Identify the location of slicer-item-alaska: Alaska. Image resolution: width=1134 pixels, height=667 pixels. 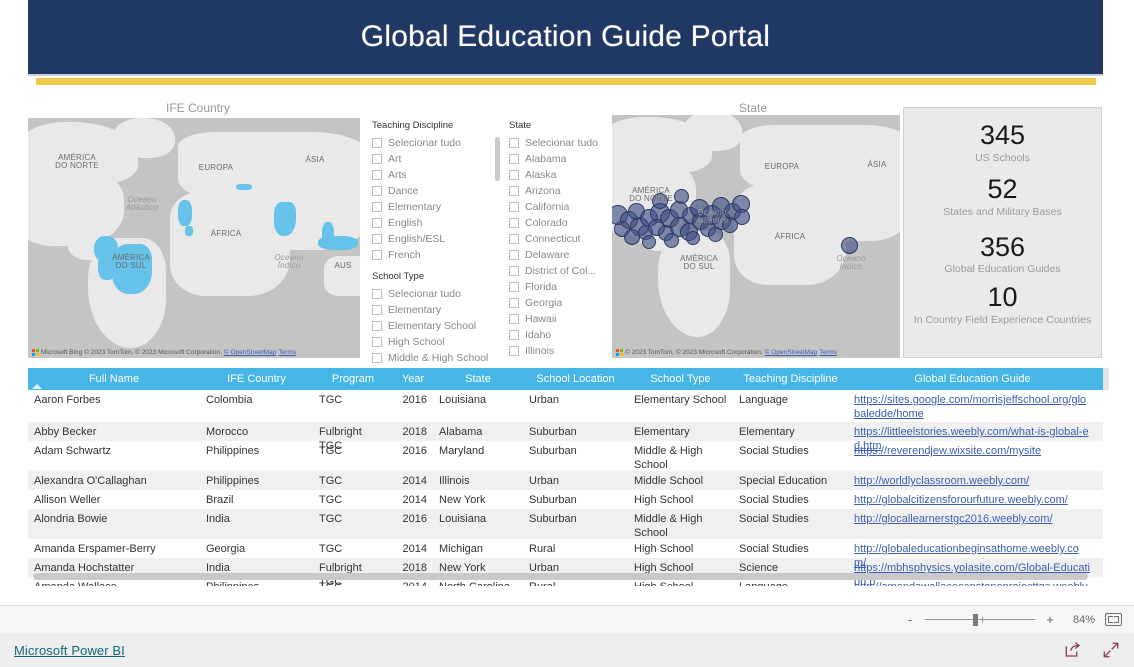
(565, 175).